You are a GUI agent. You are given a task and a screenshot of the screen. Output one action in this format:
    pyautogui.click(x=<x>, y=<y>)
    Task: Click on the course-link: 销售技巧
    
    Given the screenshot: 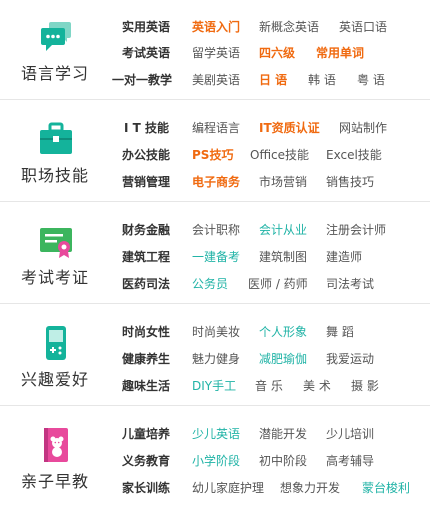 What is the action you would take?
    pyautogui.click(x=350, y=182)
    